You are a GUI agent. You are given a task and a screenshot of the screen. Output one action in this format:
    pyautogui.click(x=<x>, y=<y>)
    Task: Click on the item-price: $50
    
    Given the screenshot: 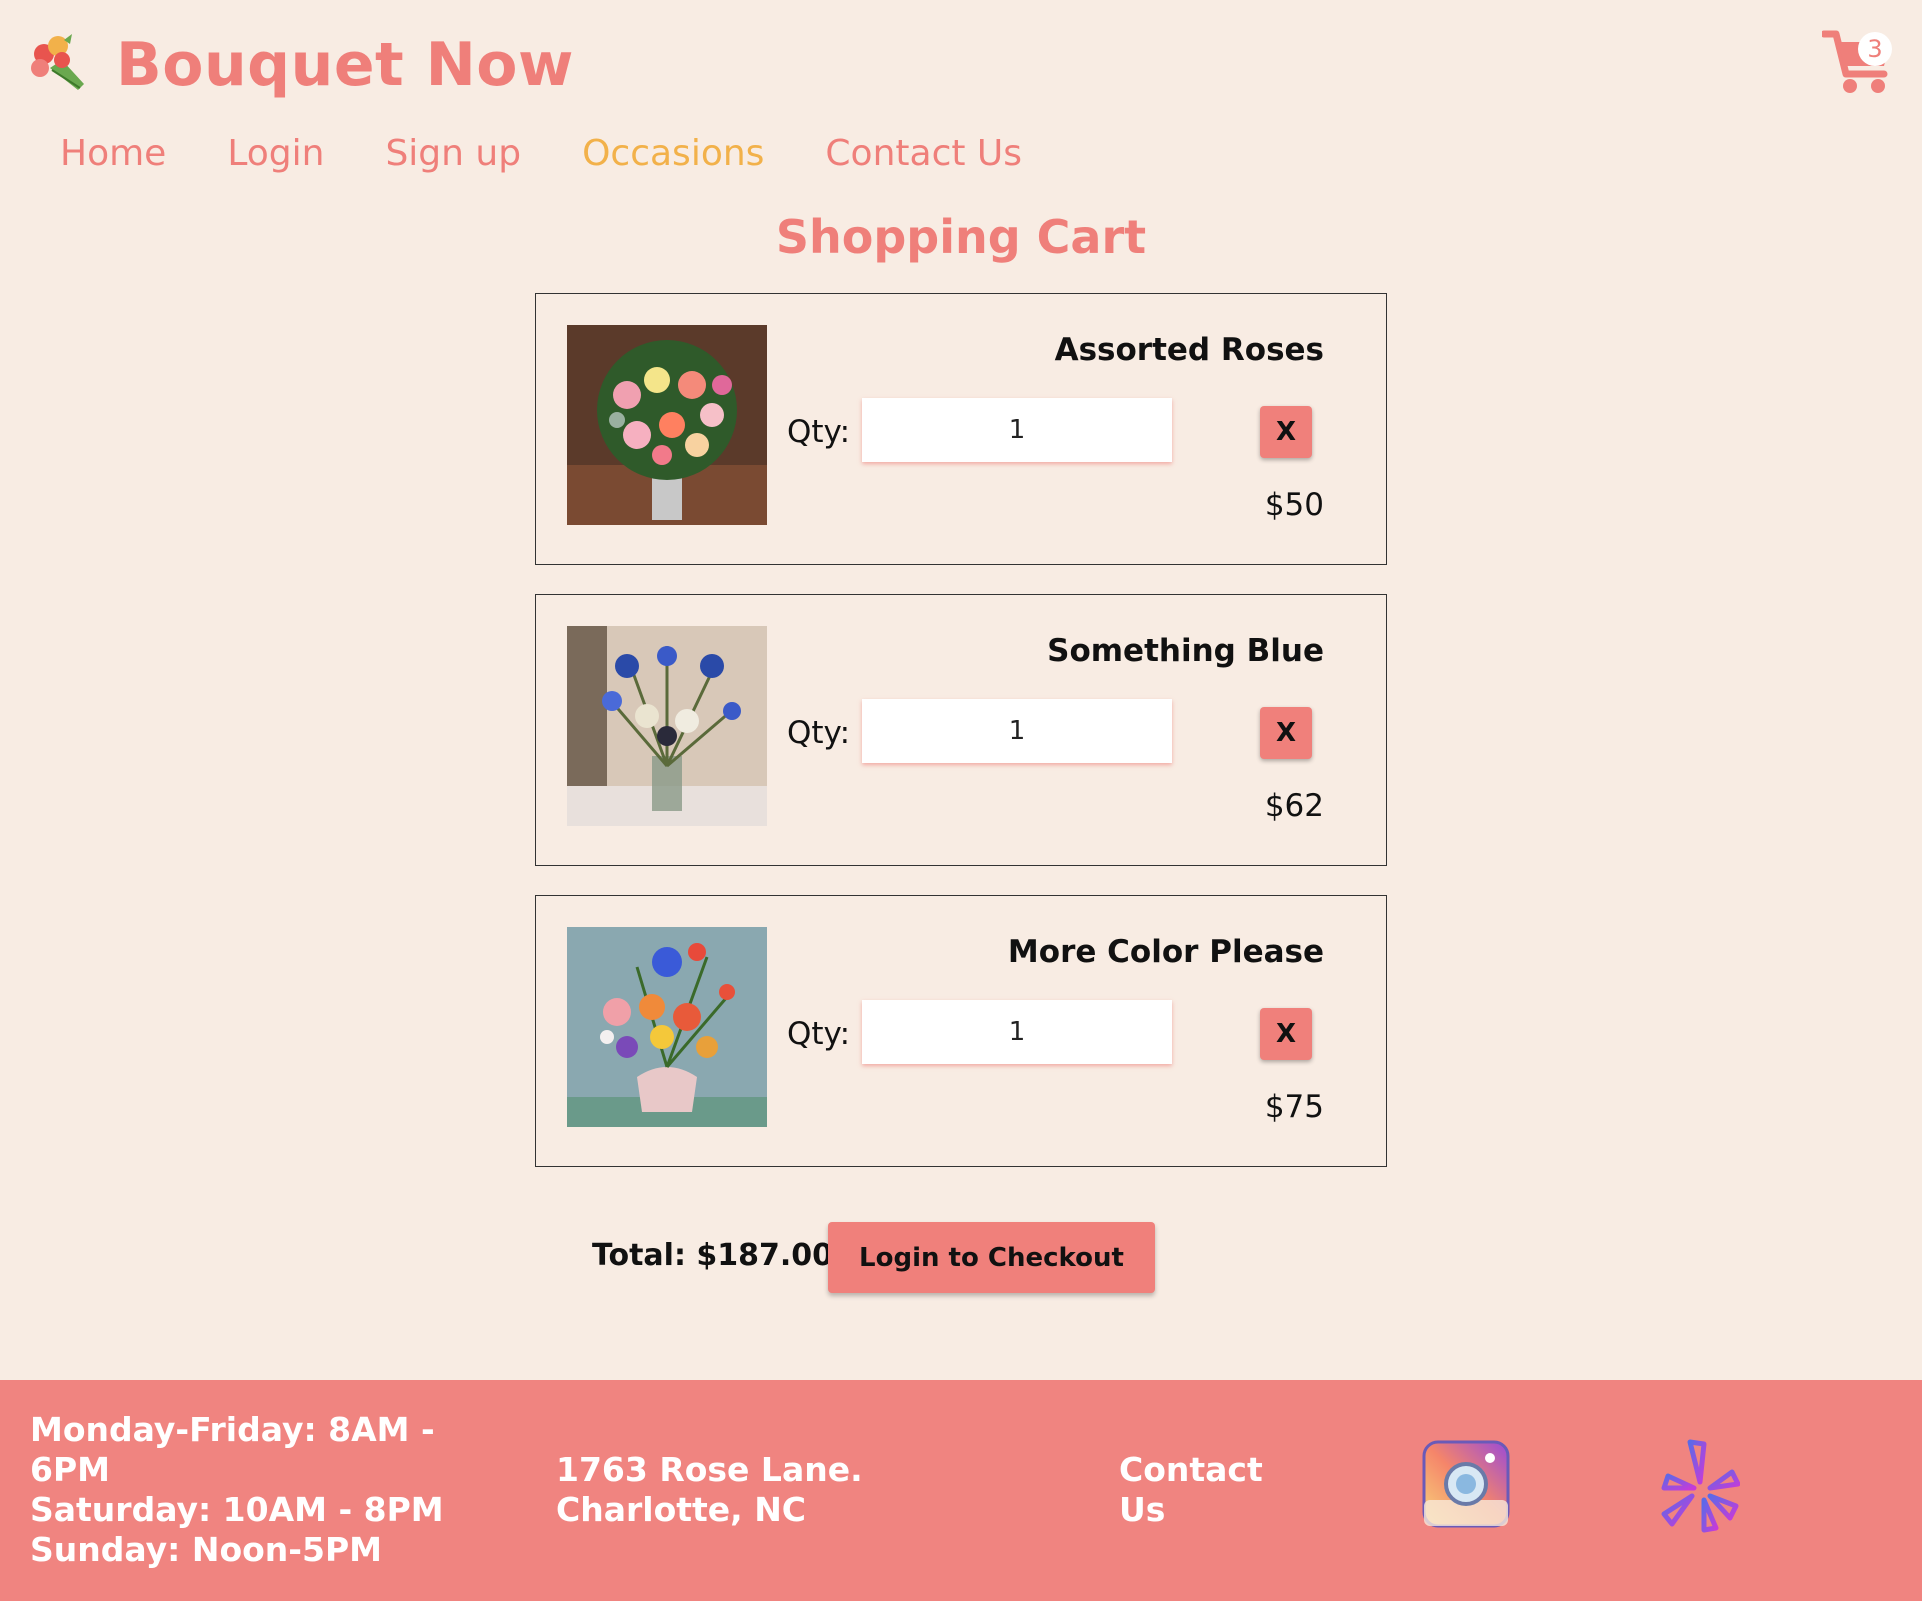 What is the action you would take?
    pyautogui.click(x=1294, y=505)
    